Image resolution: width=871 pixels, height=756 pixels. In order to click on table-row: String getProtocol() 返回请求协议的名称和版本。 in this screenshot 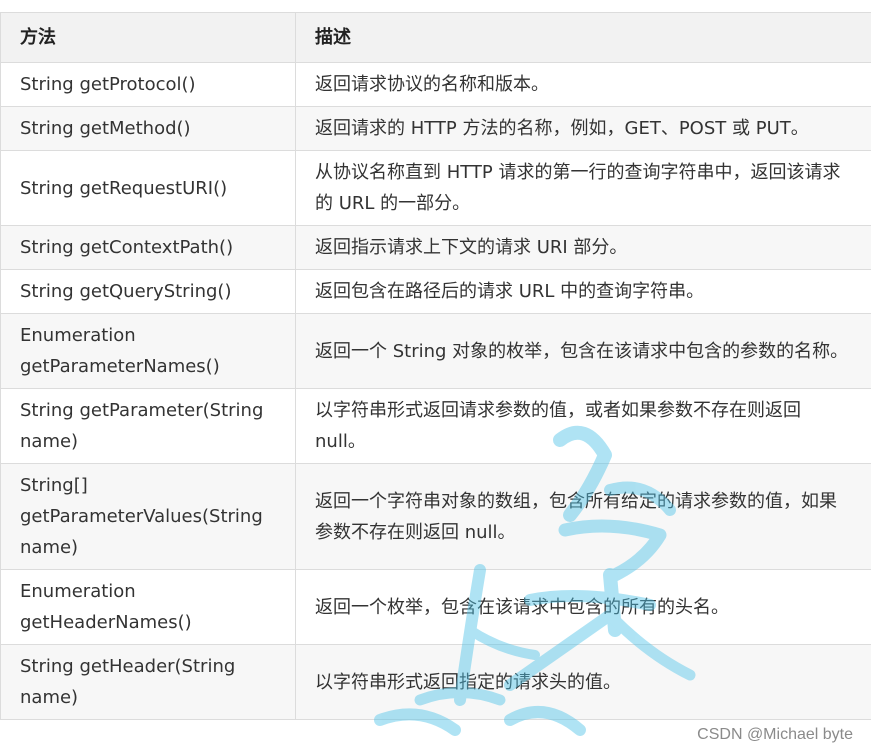, I will do `click(435, 84)`.